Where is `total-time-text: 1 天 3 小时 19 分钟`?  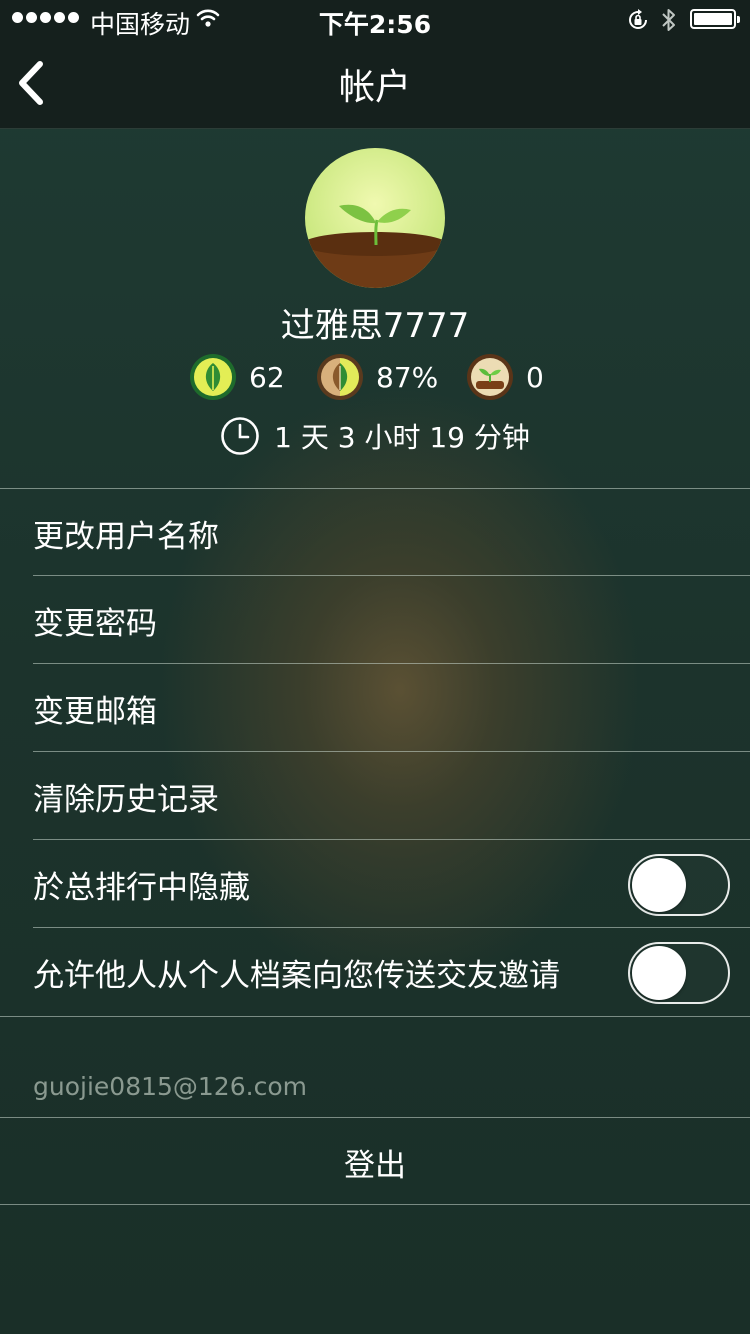 total-time-text: 1 天 3 小时 19 分钟 is located at coordinates (402, 437).